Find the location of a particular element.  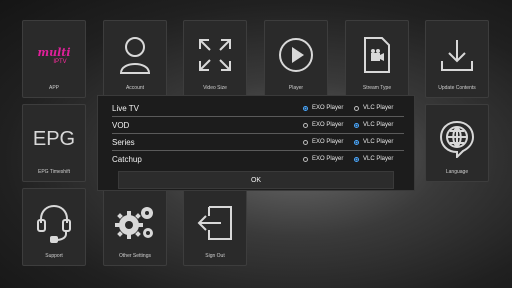

video-file-icon is located at coordinates (377, 55).